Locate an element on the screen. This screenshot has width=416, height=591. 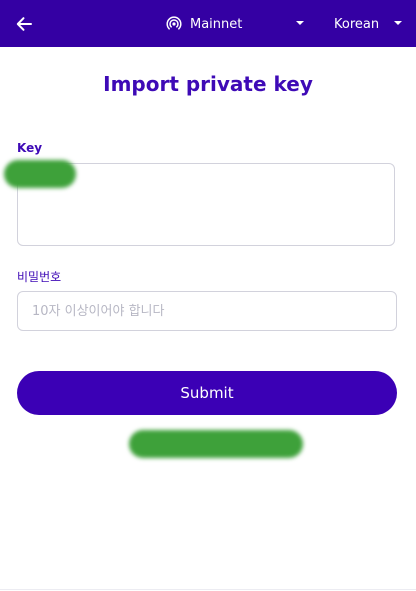
back-button is located at coordinates (24, 24).